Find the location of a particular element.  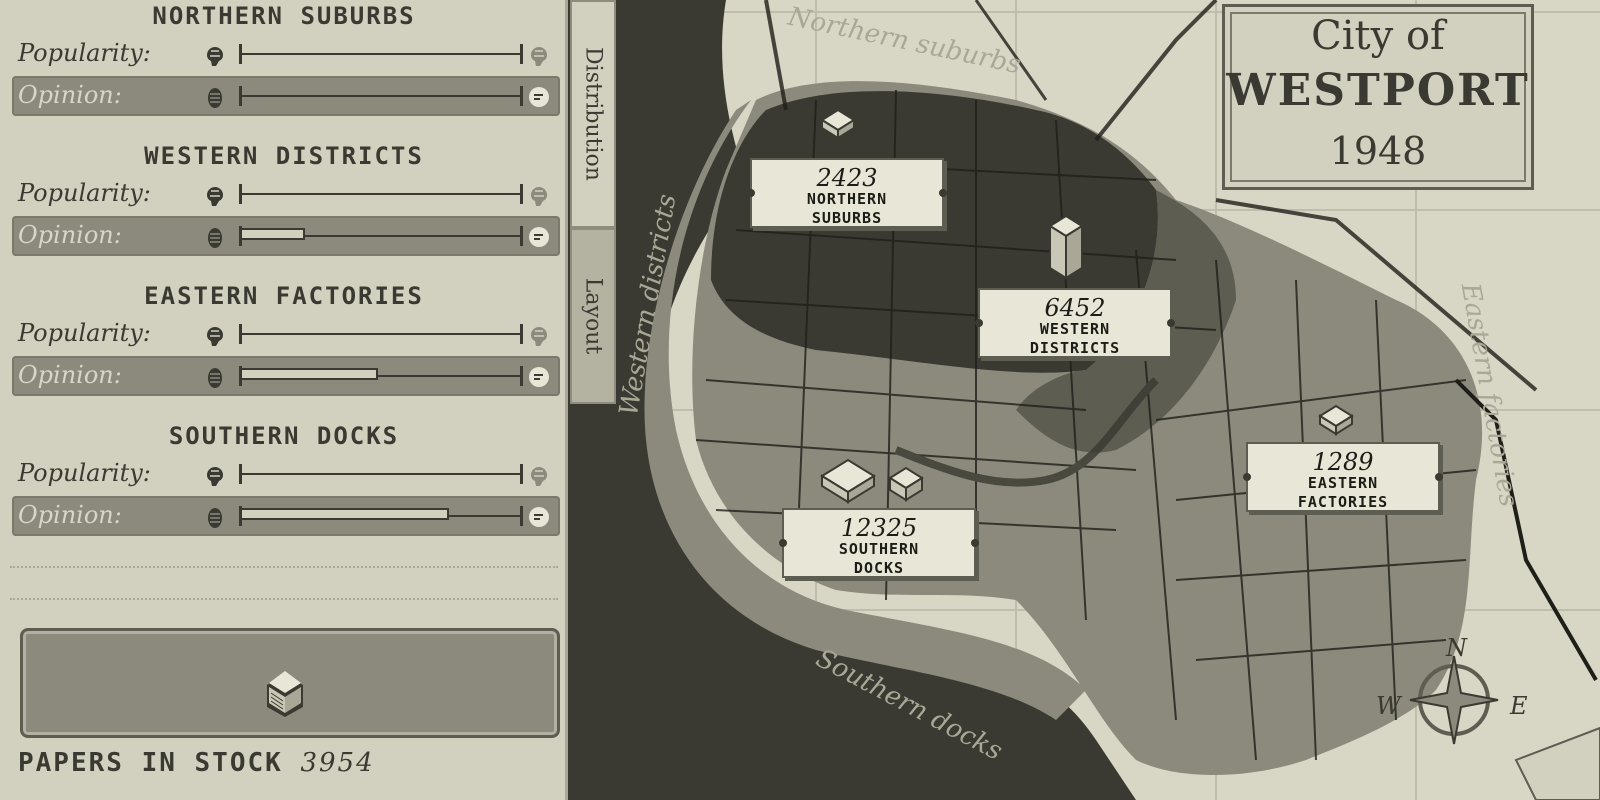

district-plaque-northern: 2423 NORTHERN SUBURBS is located at coordinates (847, 193).